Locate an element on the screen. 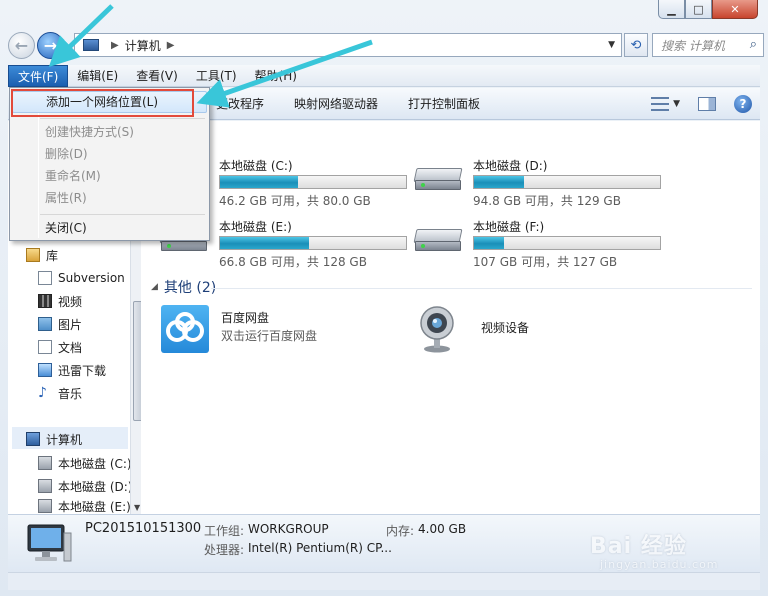 The width and height of the screenshot is (768, 596). baidu-jingyan-watermark: Bai 经验 jingyan.baidu.com is located at coordinates (675, 547).